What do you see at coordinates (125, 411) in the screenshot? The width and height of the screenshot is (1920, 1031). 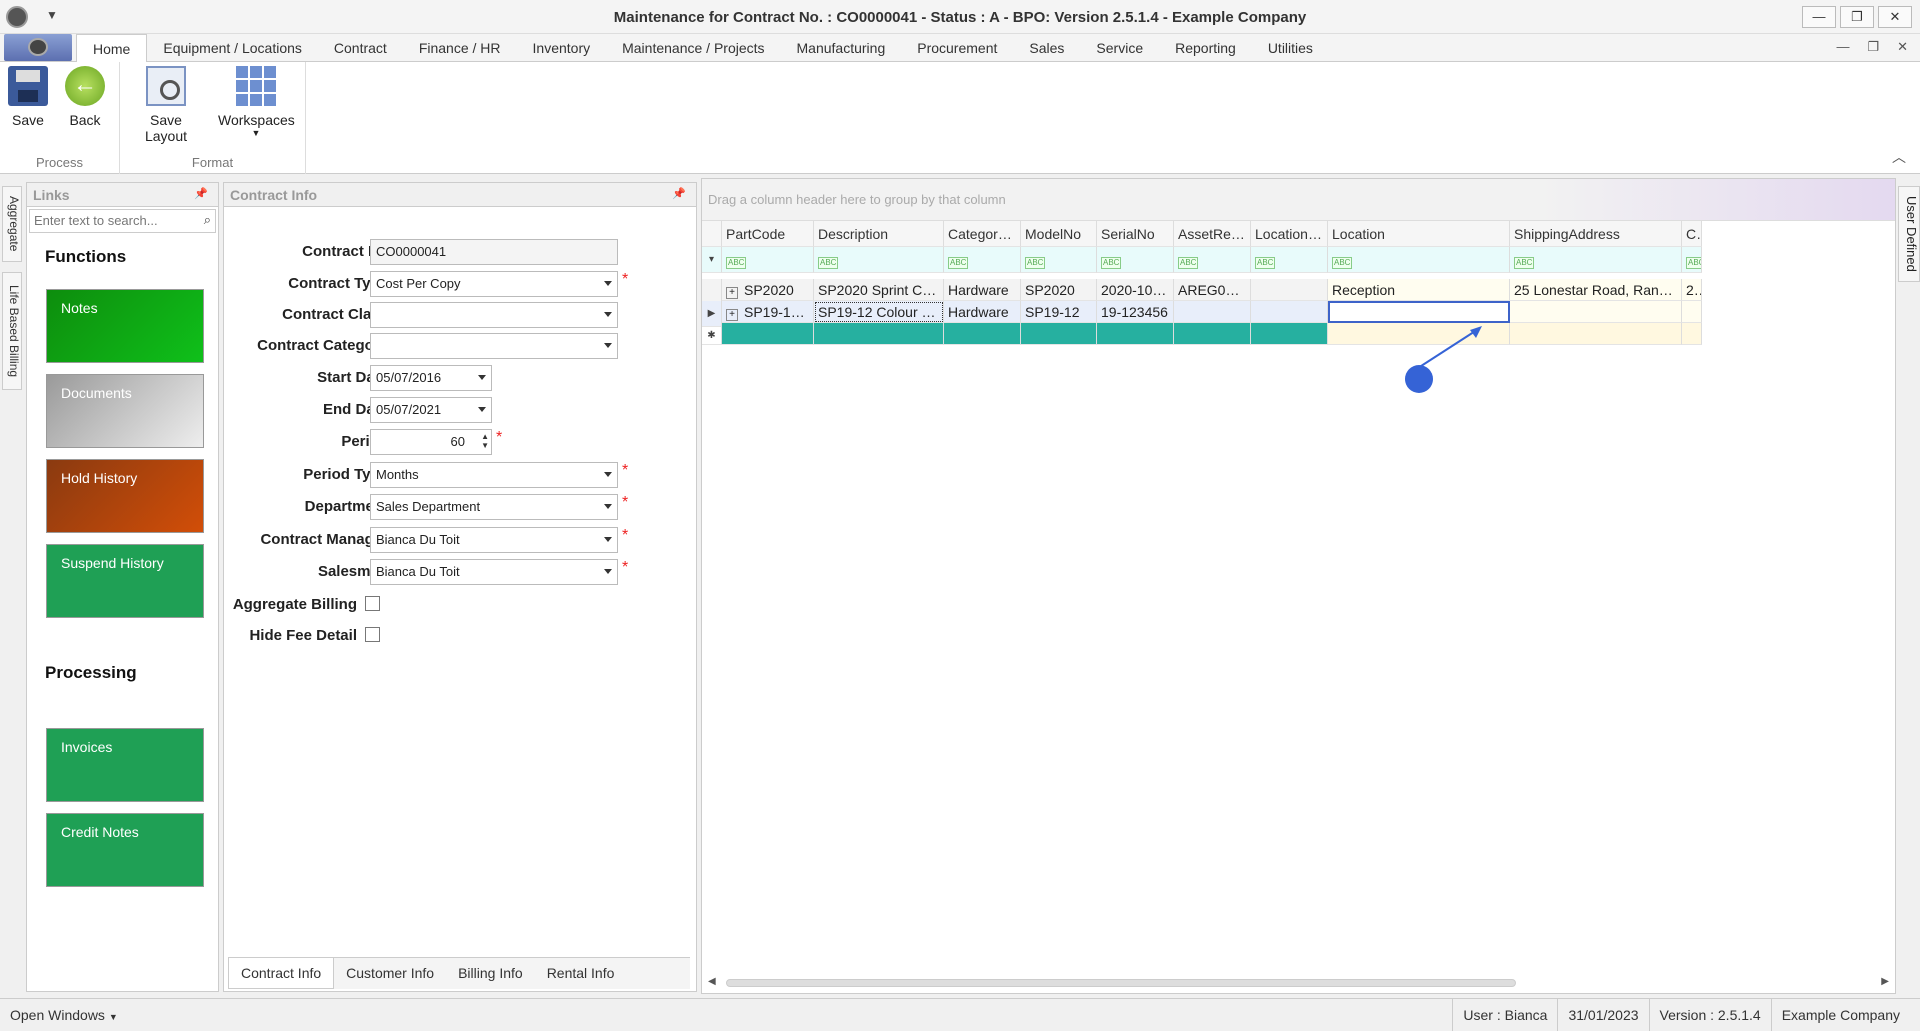 I see `documents-tile: Documents` at bounding box center [125, 411].